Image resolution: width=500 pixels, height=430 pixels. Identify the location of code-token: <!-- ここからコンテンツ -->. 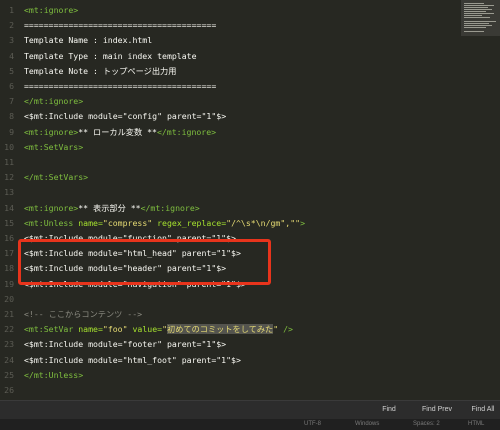
(83, 314).